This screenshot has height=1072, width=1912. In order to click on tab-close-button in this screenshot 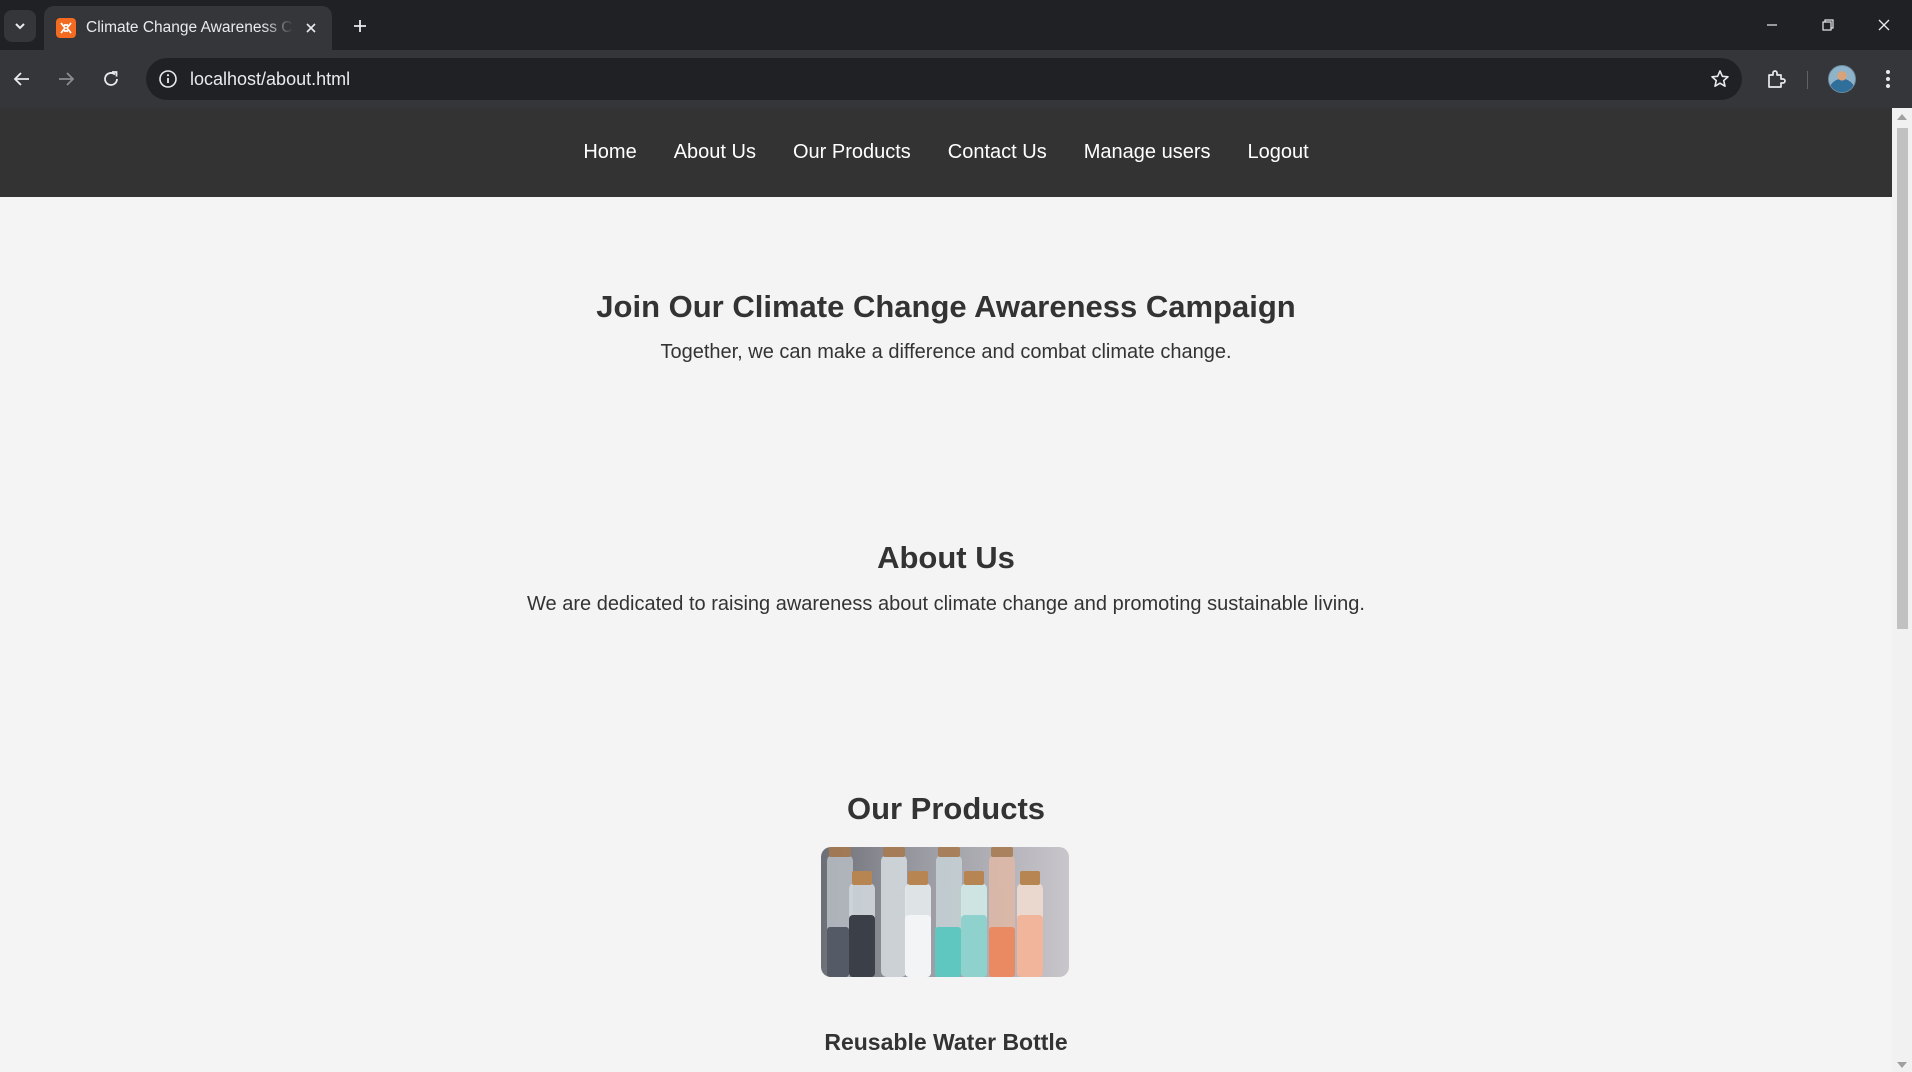, I will do `click(311, 28)`.